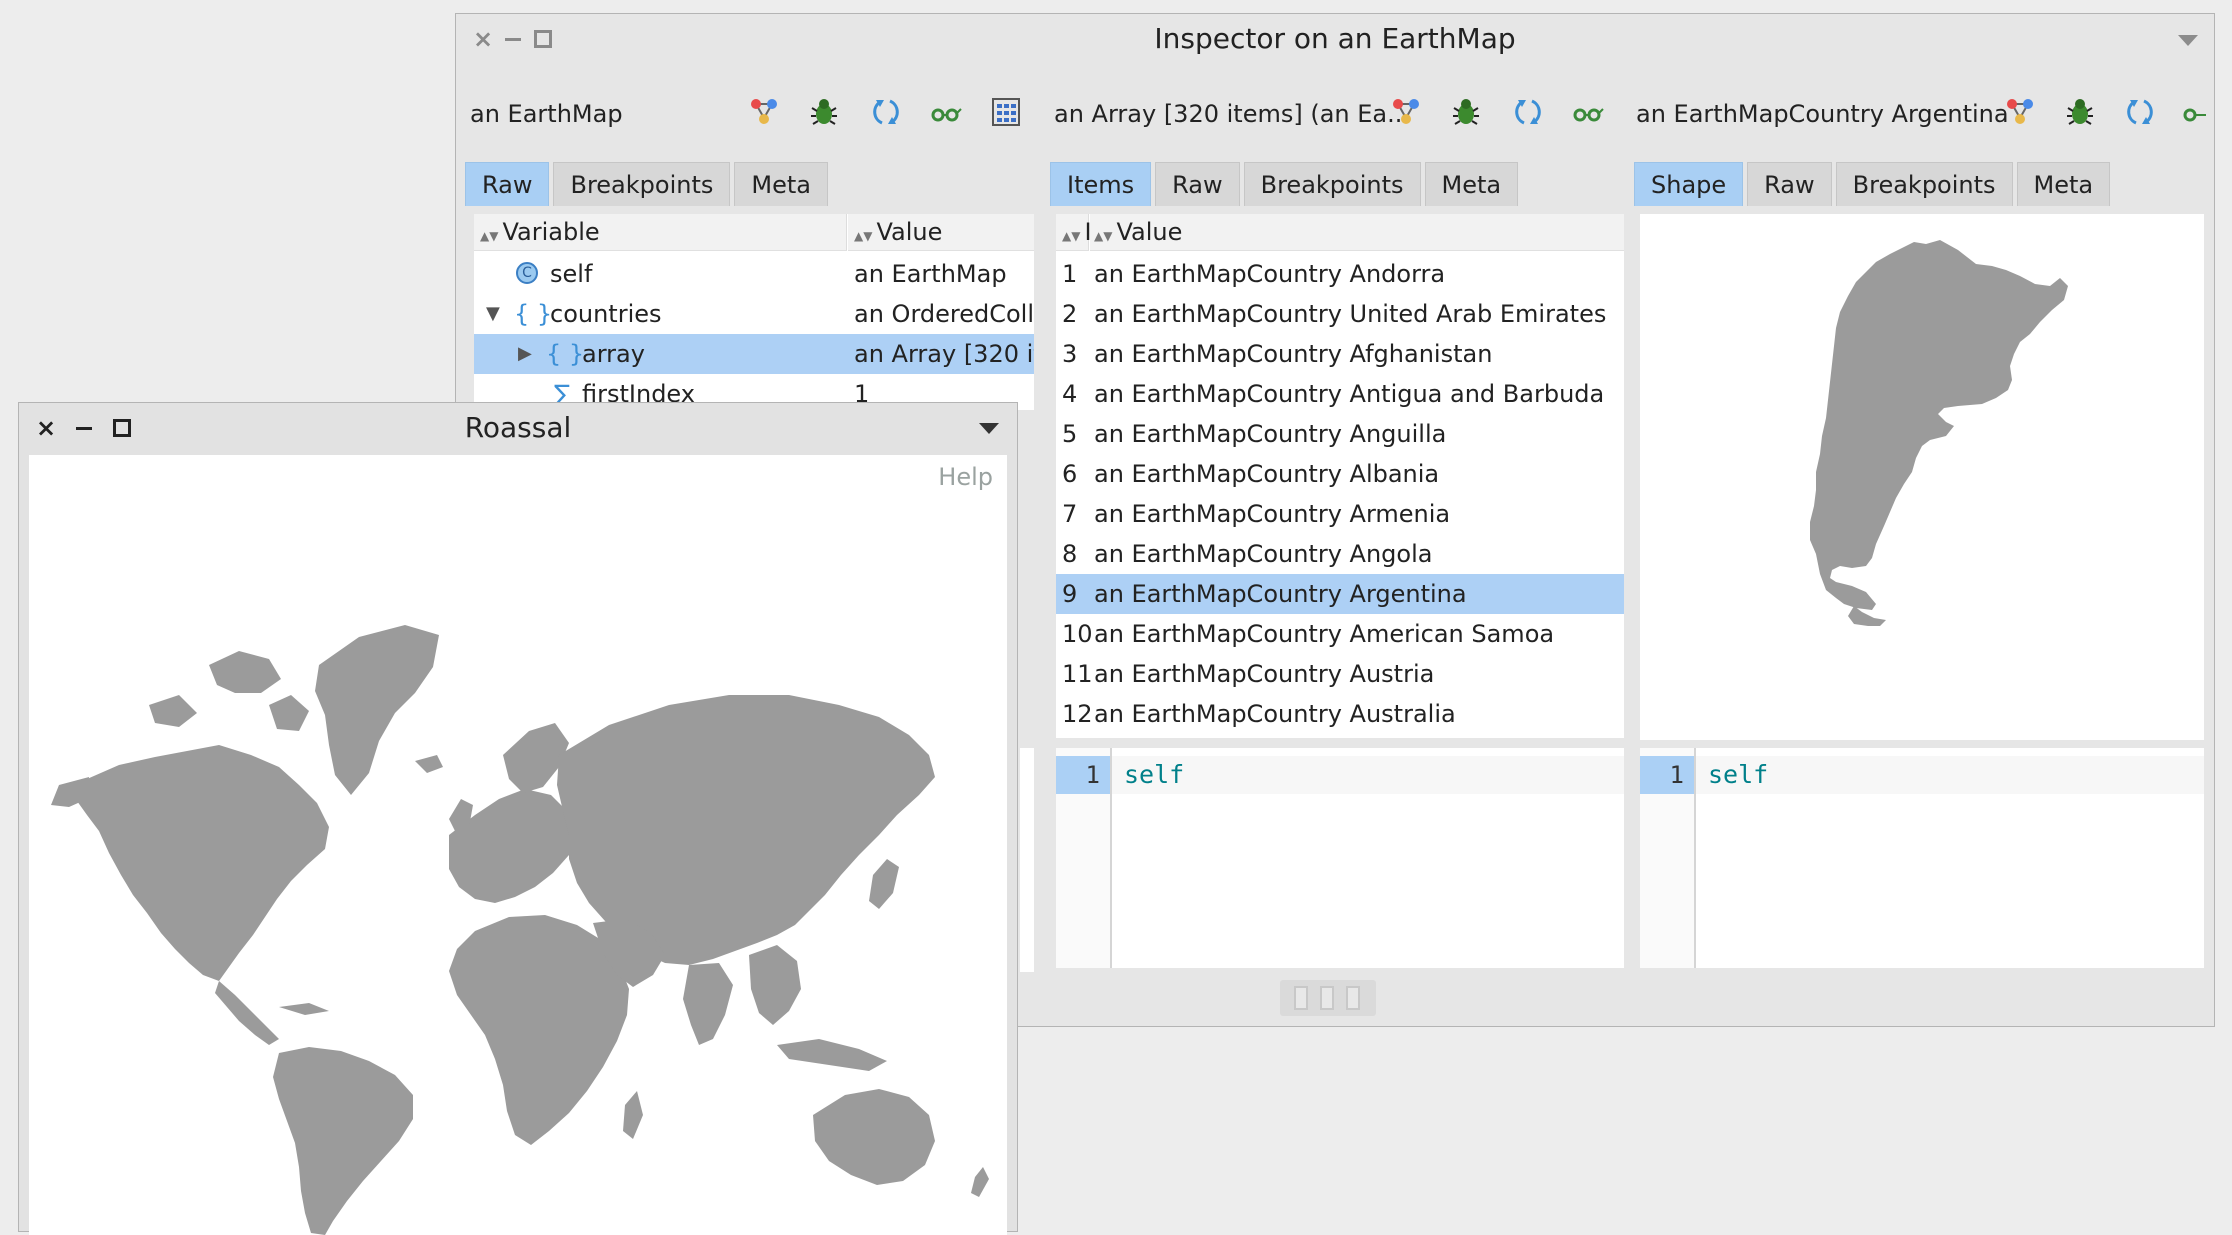 The height and width of the screenshot is (1235, 2232). What do you see at coordinates (1340, 514) in the screenshot?
I see `list-item: 7 an EarthMapCountry Armenia` at bounding box center [1340, 514].